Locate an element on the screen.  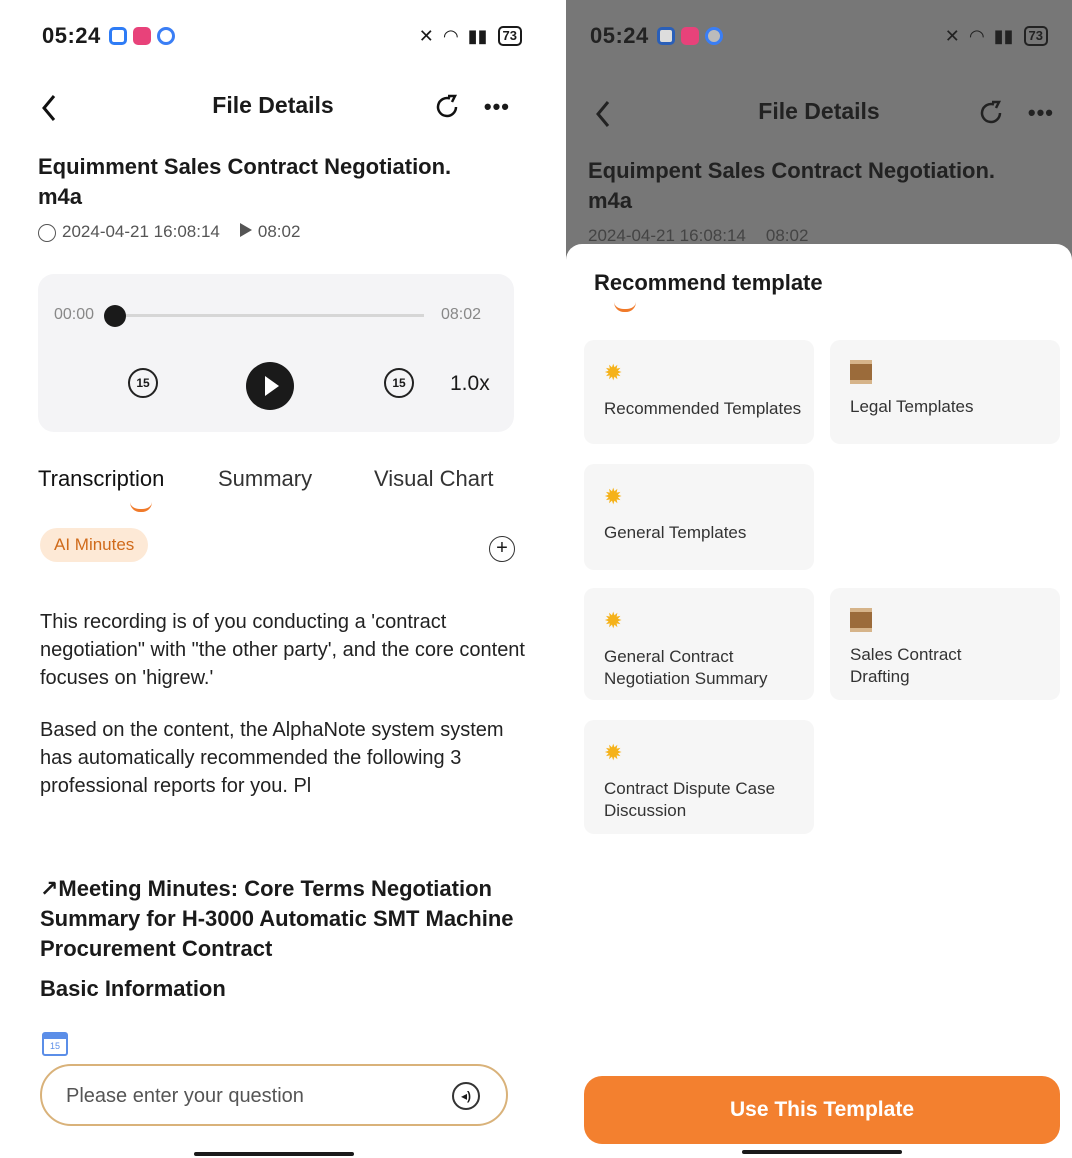
template-label: General Contract Negotiation Summary is located at coordinates (686, 667).